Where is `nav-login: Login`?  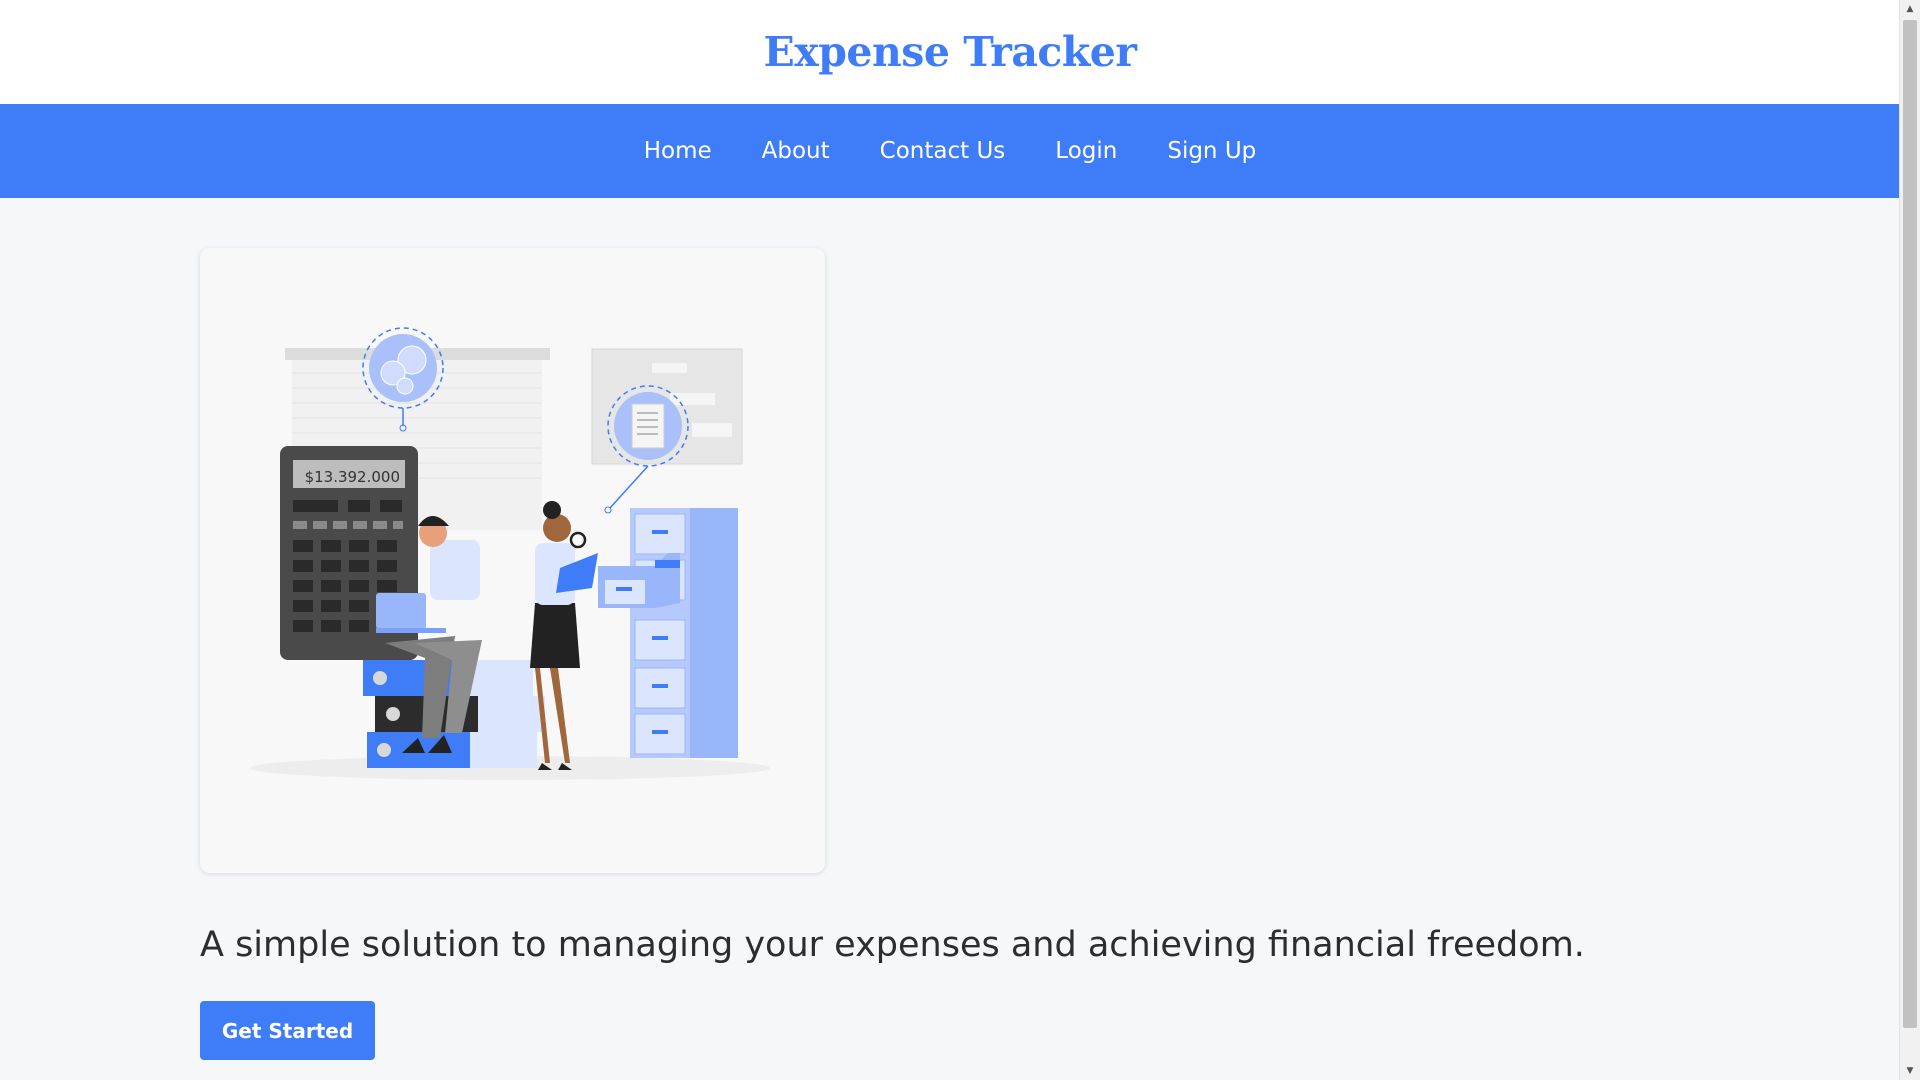 nav-login: Login is located at coordinates (1086, 151).